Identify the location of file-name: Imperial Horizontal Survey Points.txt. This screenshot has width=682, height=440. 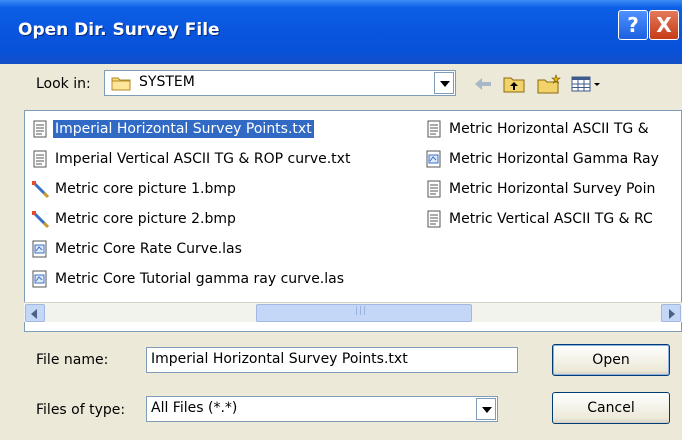
(183, 129).